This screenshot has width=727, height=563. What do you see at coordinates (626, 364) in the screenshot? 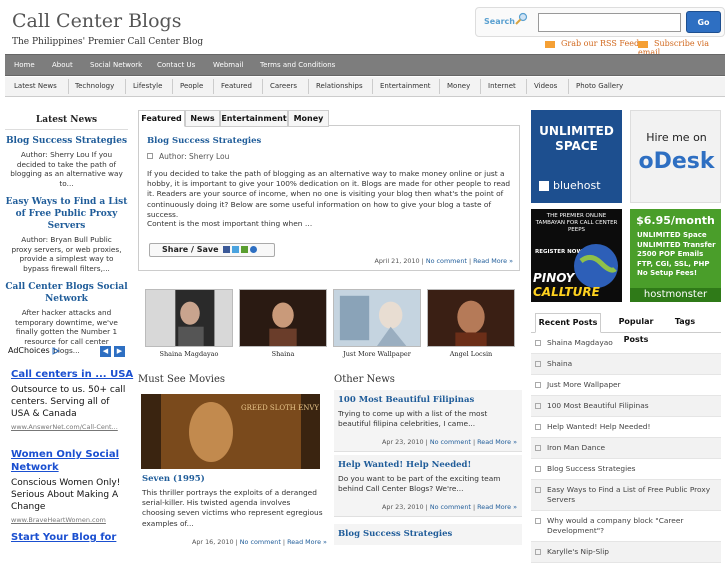
I see `recent-post-item: Shaina` at bounding box center [626, 364].